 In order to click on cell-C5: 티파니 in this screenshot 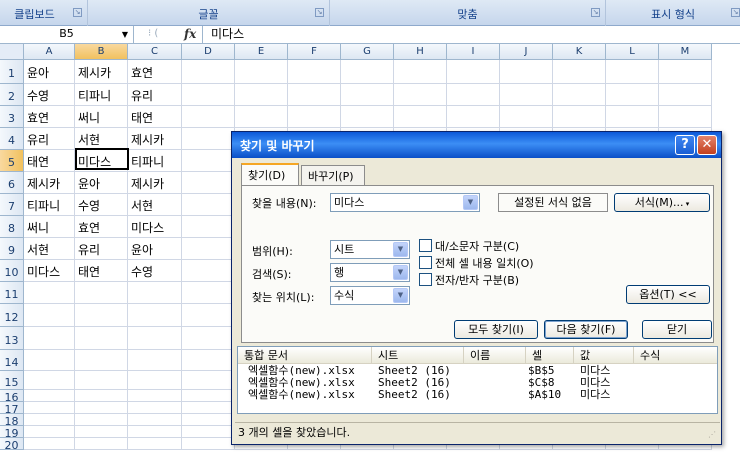, I will do `click(155, 161)`.